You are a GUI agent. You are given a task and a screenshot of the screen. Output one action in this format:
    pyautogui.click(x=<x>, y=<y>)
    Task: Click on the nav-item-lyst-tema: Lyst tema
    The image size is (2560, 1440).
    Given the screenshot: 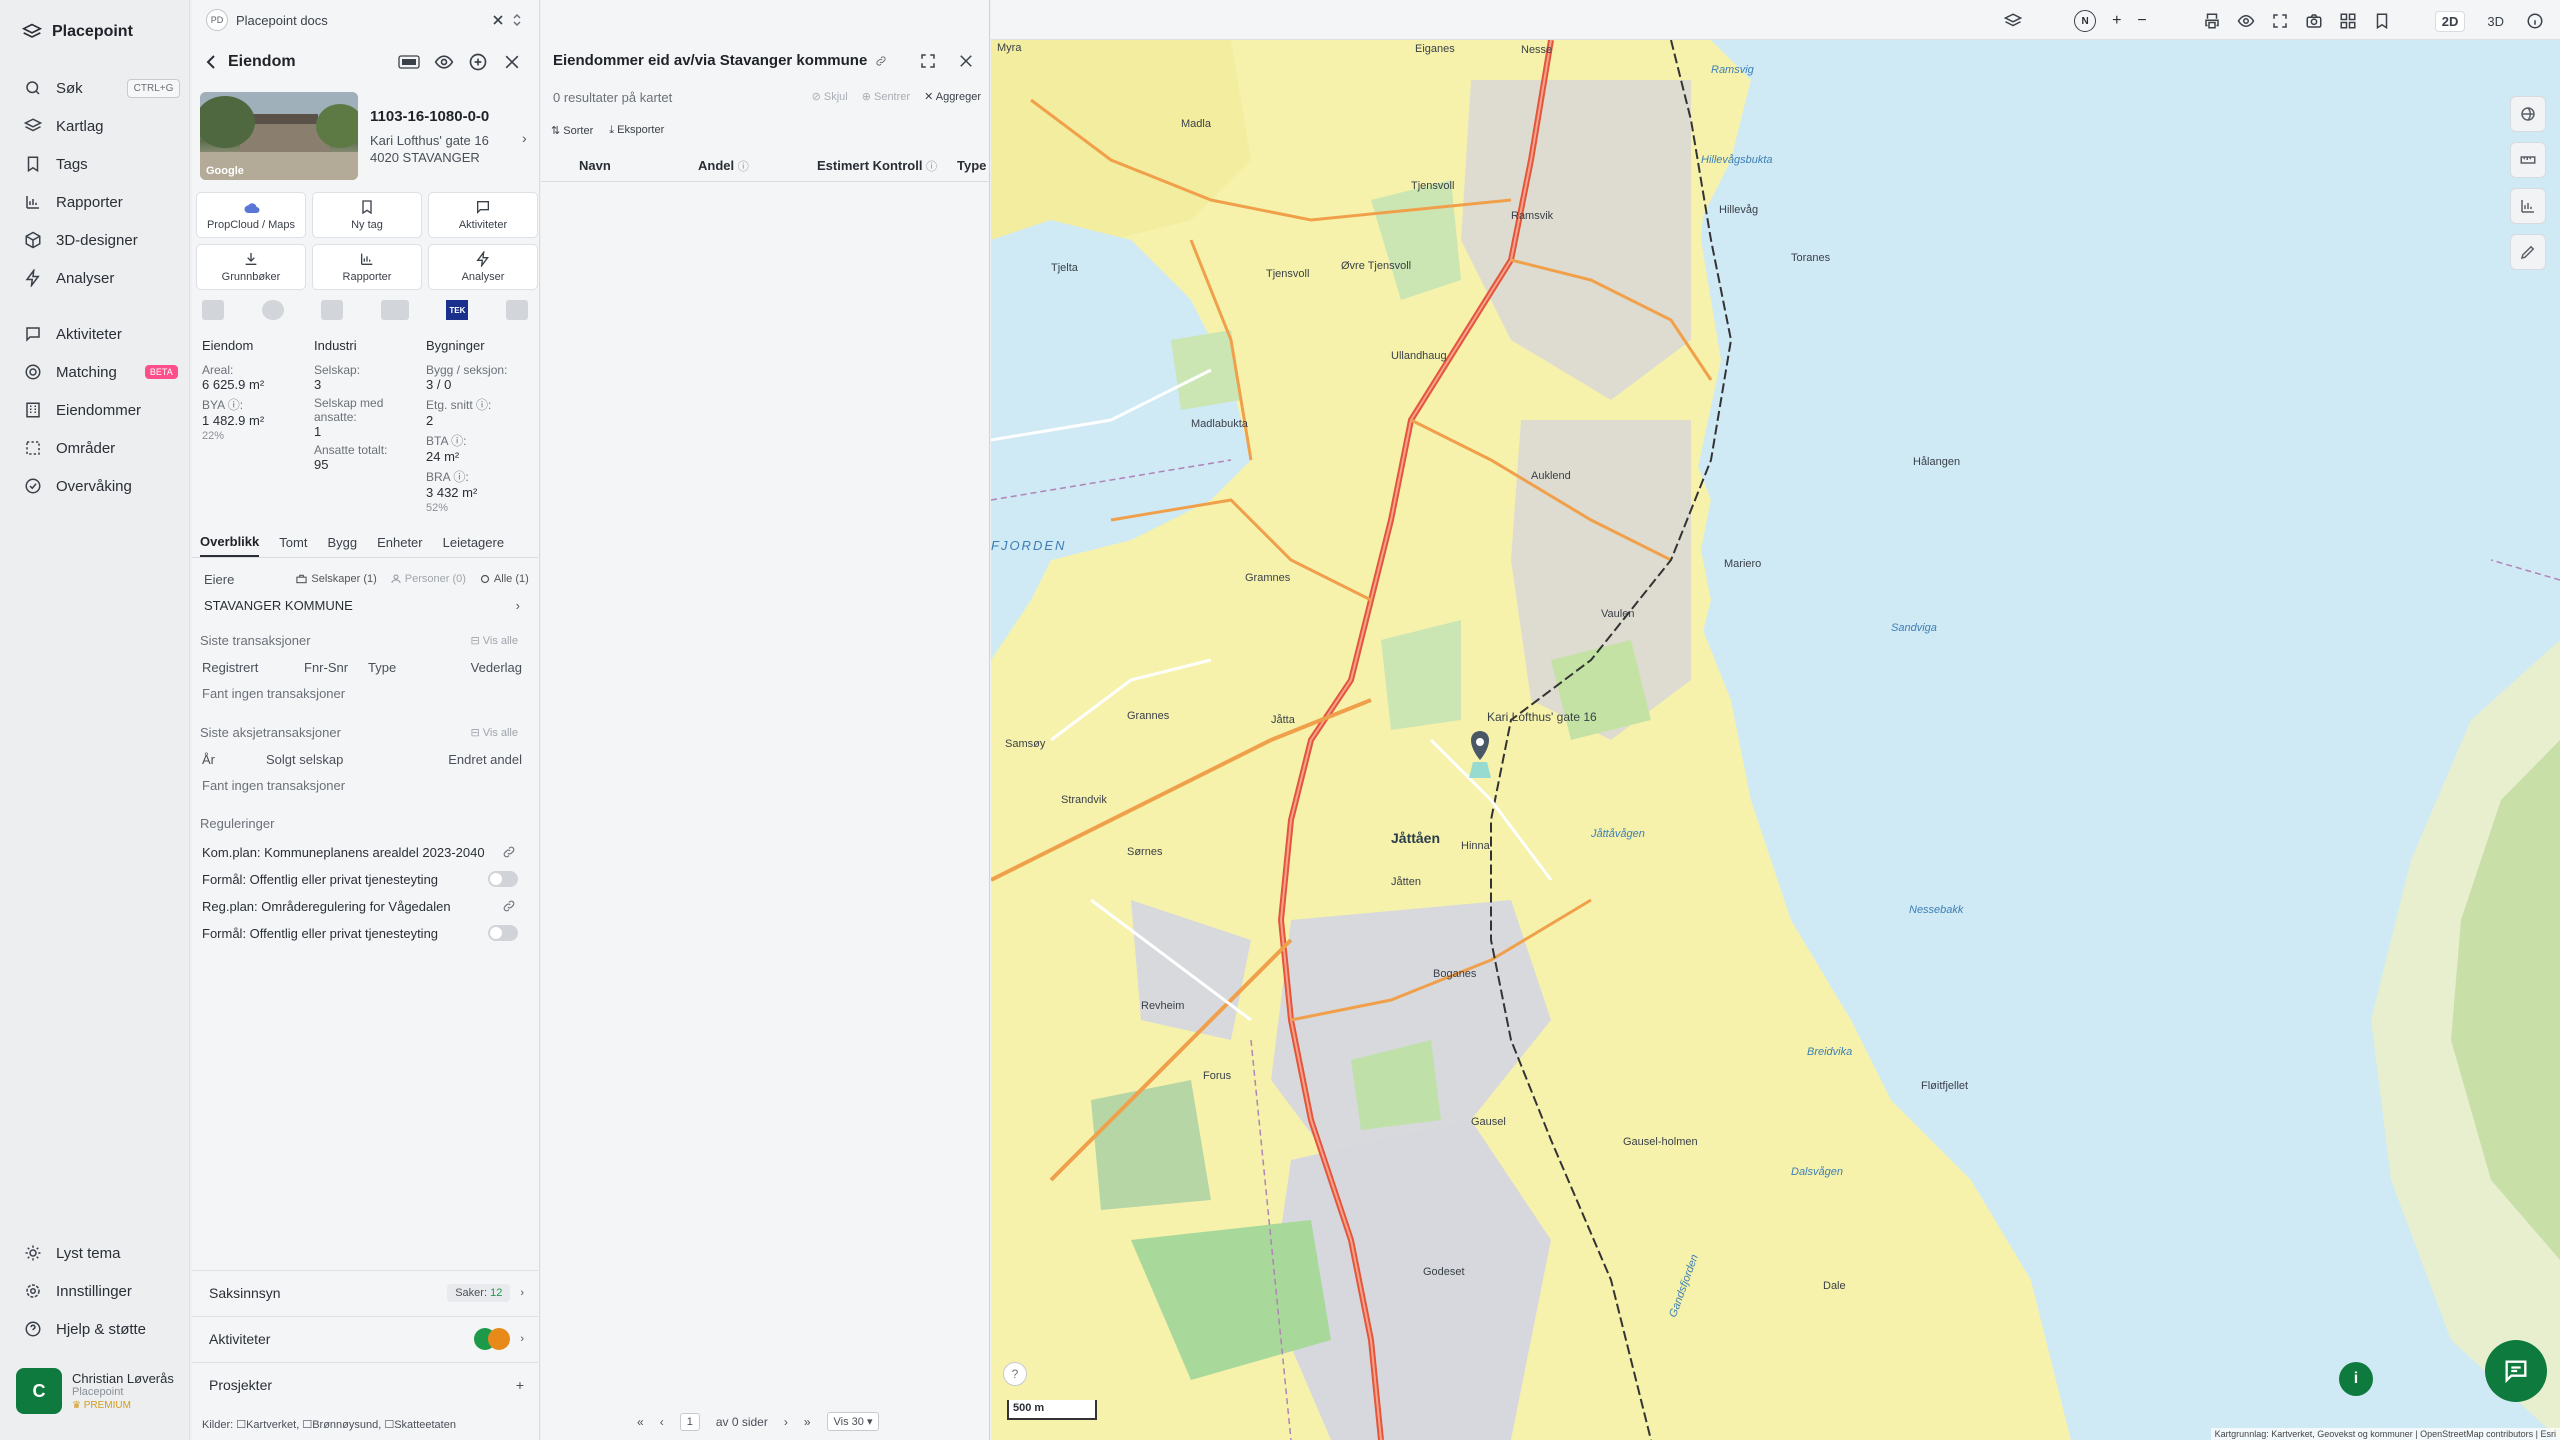 What is the action you would take?
    pyautogui.click(x=72, y=1253)
    